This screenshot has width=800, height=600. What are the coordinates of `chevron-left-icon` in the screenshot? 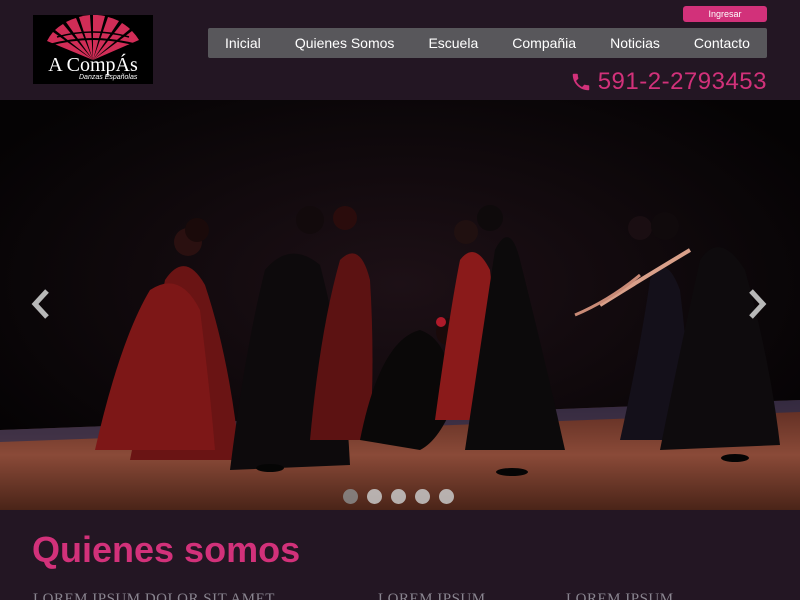 It's located at (40, 304).